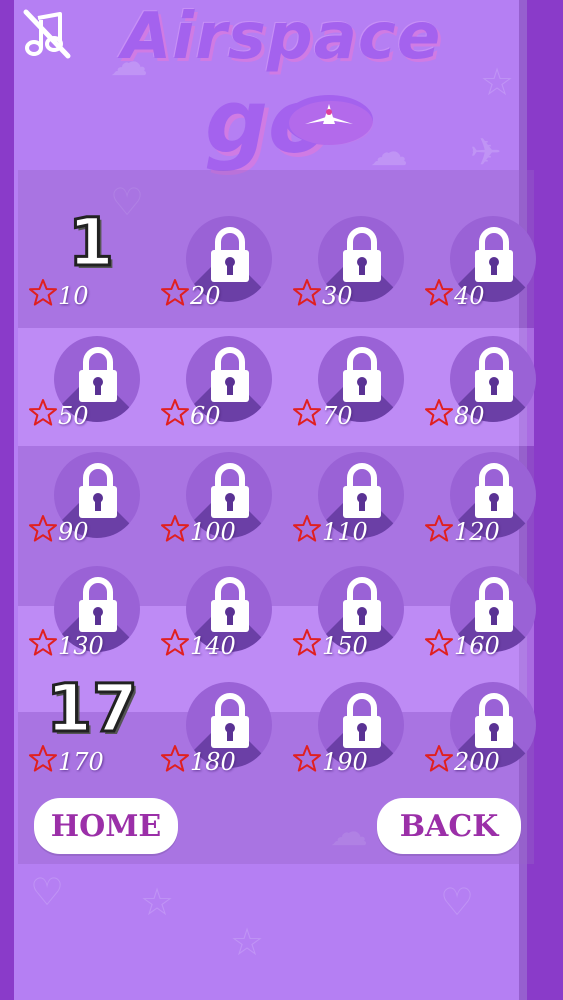 The width and height of the screenshot is (563, 1000). What do you see at coordinates (213, 762) in the screenshot?
I see `level-star-requirement: 180` at bounding box center [213, 762].